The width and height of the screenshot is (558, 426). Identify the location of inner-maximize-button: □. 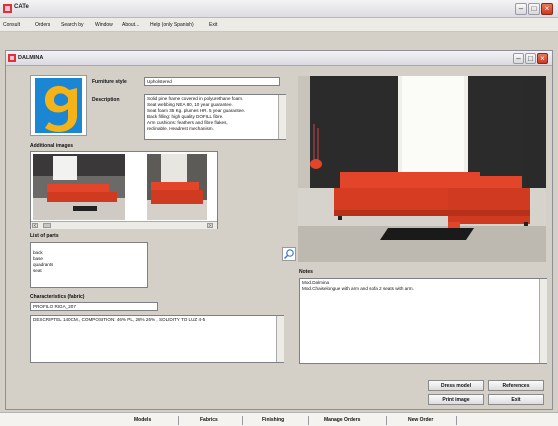
(530, 58).